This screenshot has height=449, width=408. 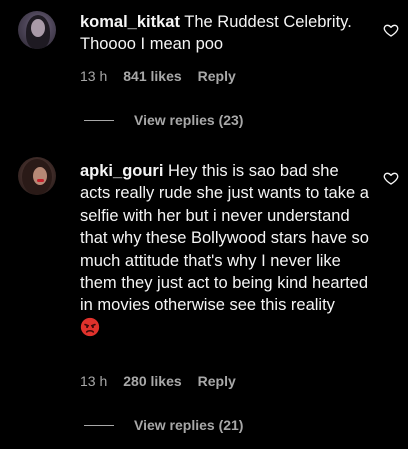 I want to click on likes-count: 280 likes, so click(x=152, y=381).